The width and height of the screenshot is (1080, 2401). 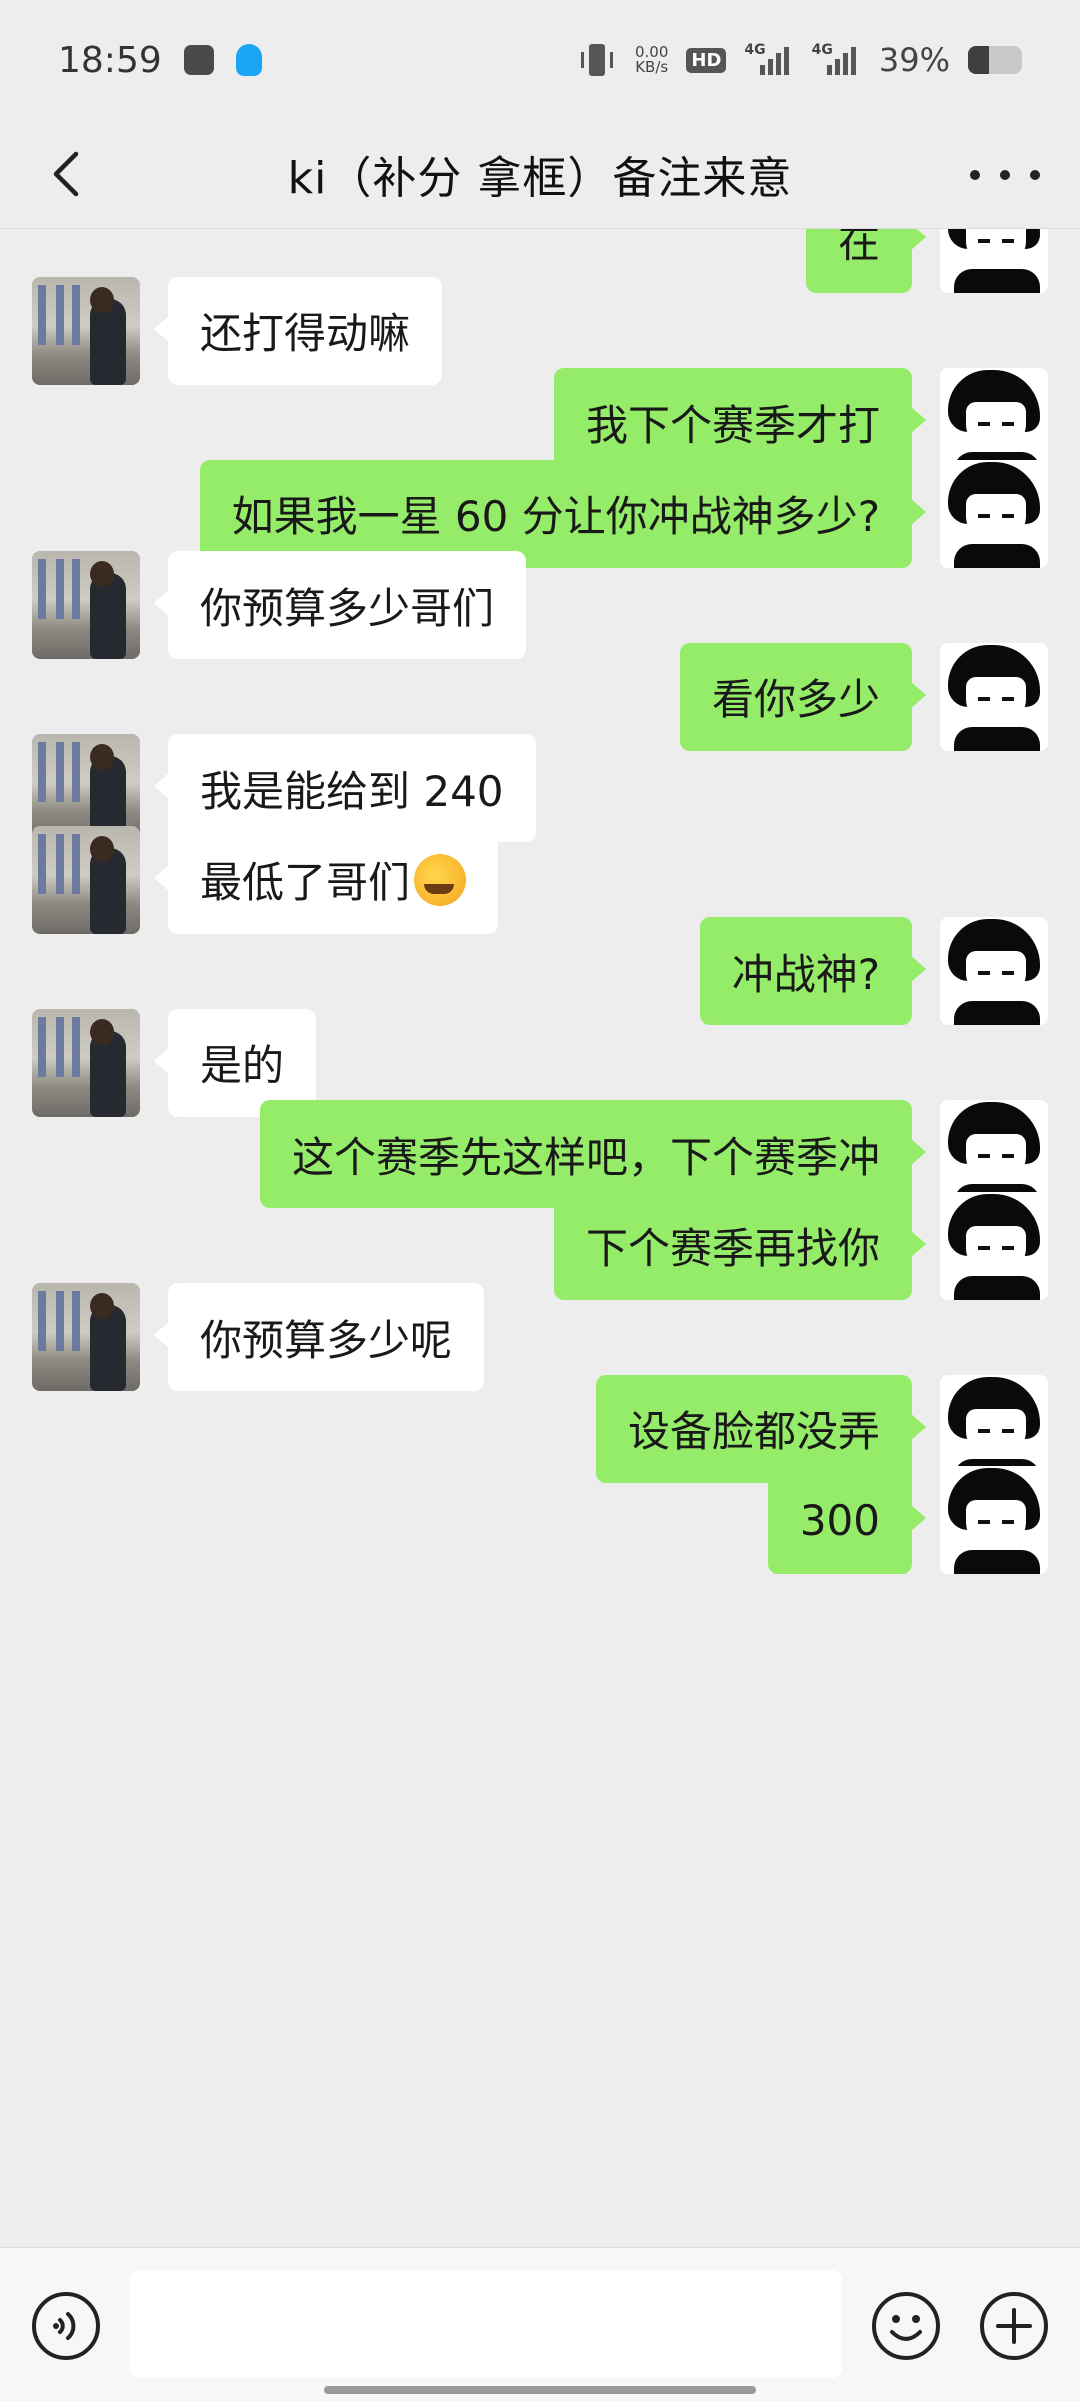 I want to click on vibrate-icon, so click(x=597, y=60).